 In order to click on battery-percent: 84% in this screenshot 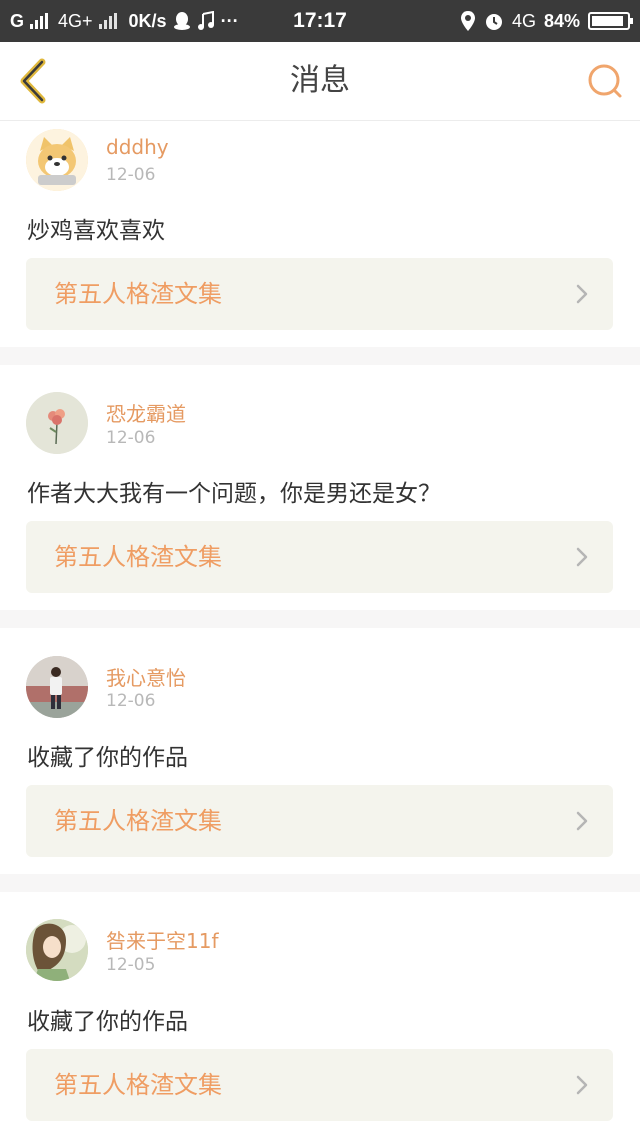, I will do `click(561, 20)`.